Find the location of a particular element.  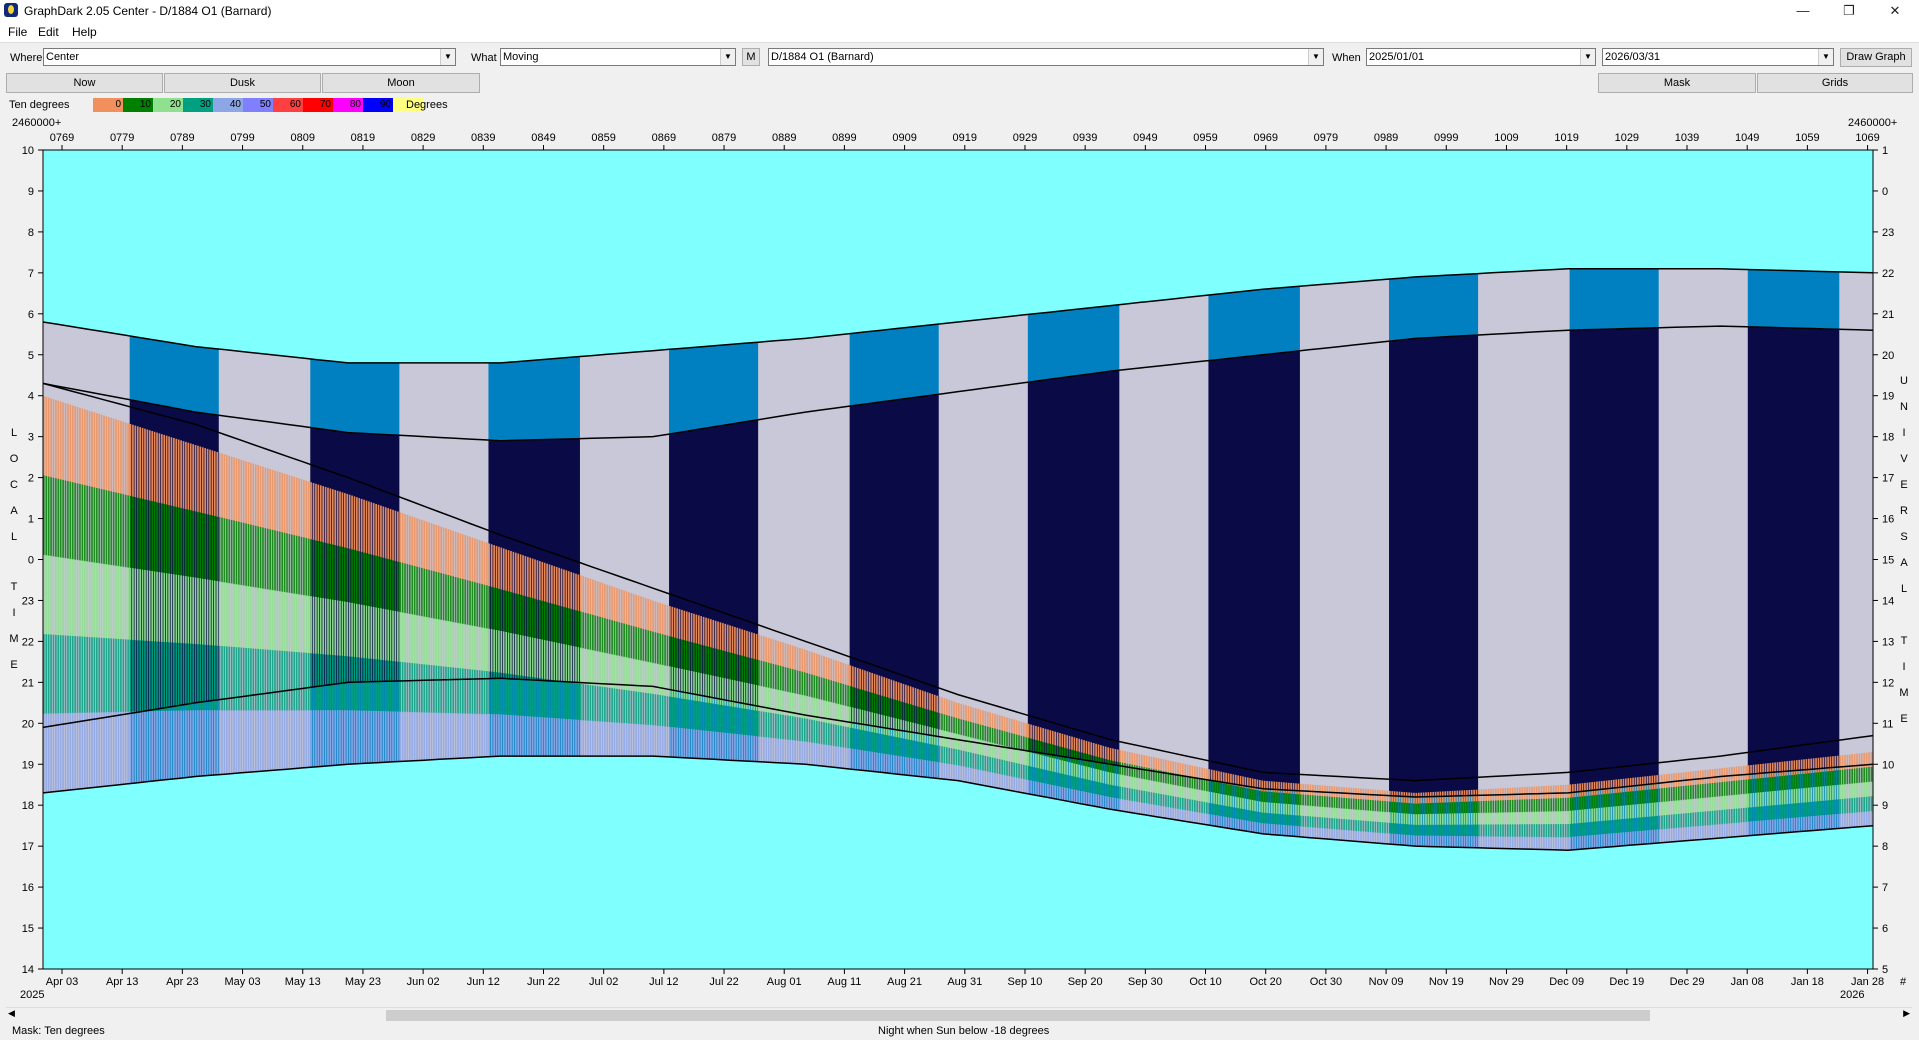

m-button: M is located at coordinates (751, 57).